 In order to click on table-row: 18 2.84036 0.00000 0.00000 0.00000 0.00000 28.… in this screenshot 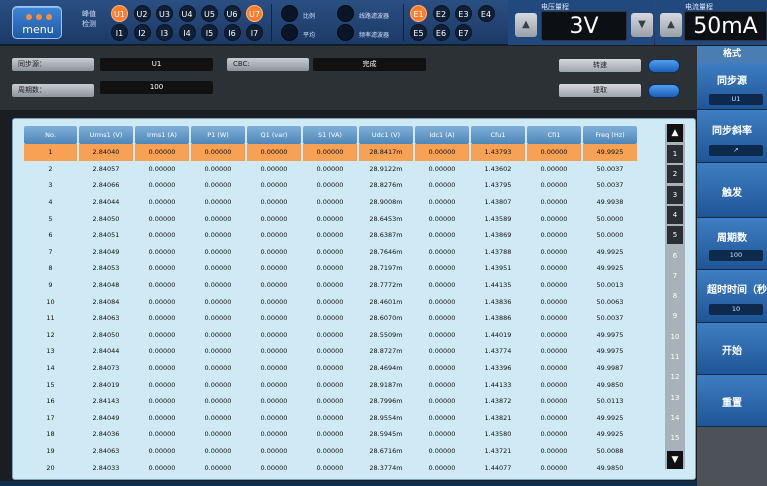, I will do `click(330, 434)`.